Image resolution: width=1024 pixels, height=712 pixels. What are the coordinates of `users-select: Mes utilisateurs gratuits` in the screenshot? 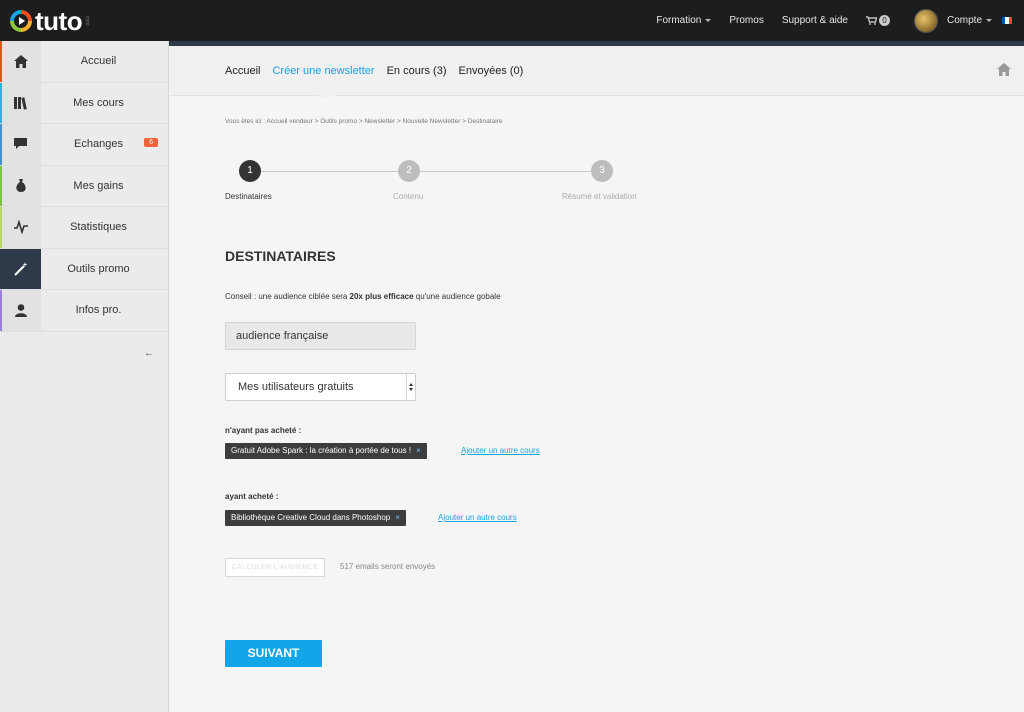 It's located at (320, 387).